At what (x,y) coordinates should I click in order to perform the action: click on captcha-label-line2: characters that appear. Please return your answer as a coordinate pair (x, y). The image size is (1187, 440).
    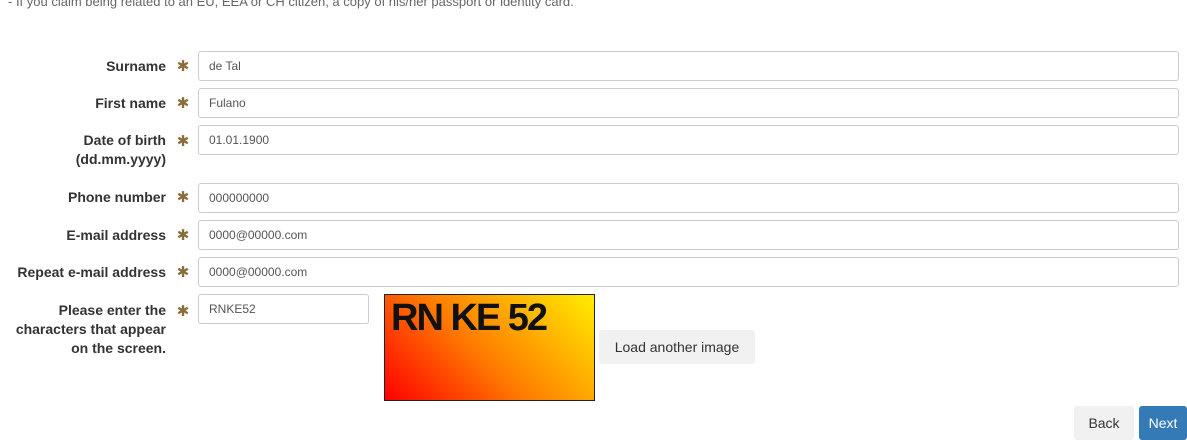
    Looking at the image, I should click on (90, 329).